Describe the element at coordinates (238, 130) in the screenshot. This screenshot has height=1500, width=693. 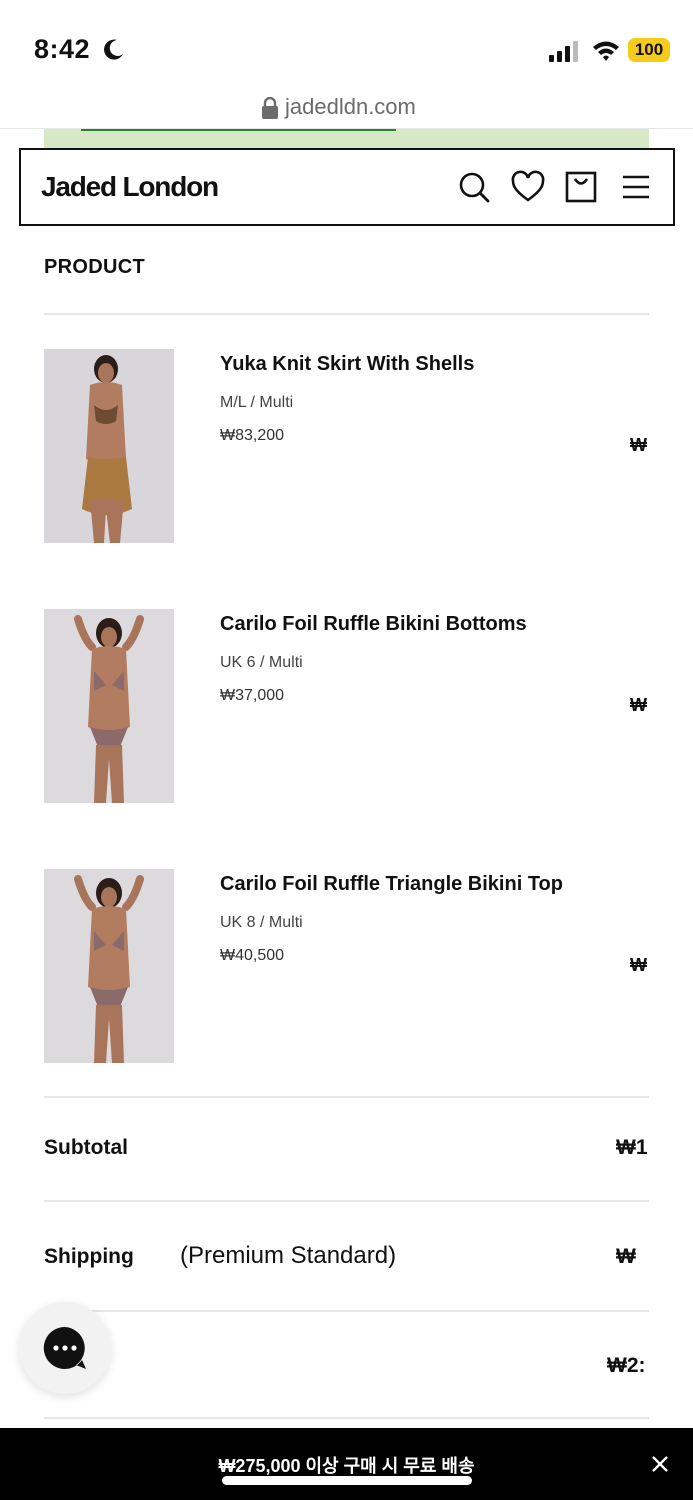
I see `promo-progress-line` at that location.